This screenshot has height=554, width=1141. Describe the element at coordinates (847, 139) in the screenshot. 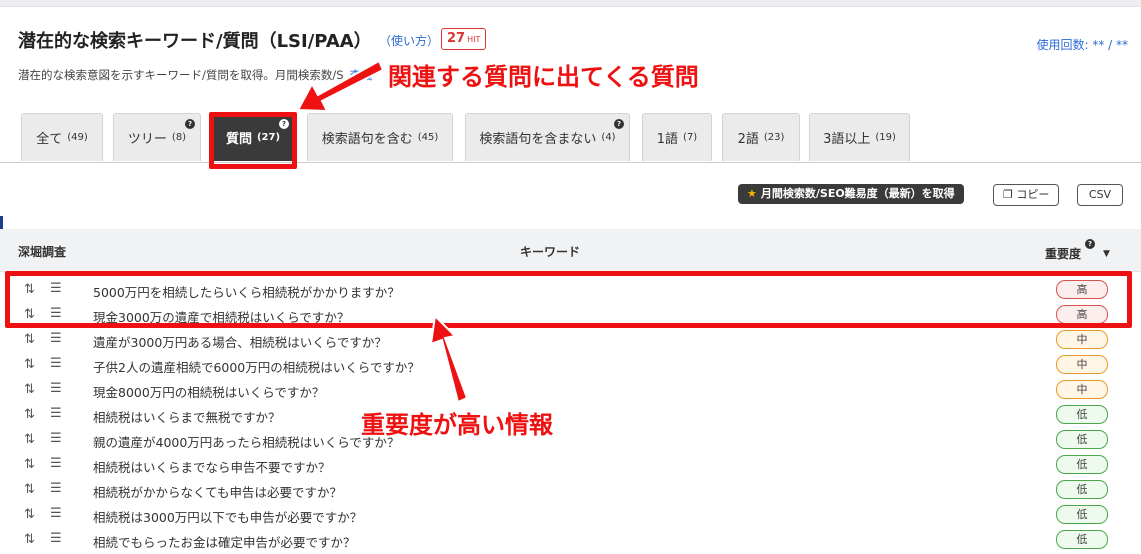

I see `tab-label: 3語以上` at that location.